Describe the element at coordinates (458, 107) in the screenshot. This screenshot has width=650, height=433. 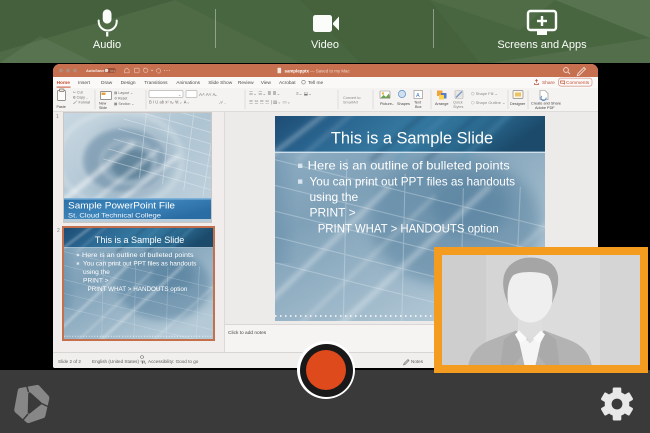
I see `svg-text: Styles` at that location.